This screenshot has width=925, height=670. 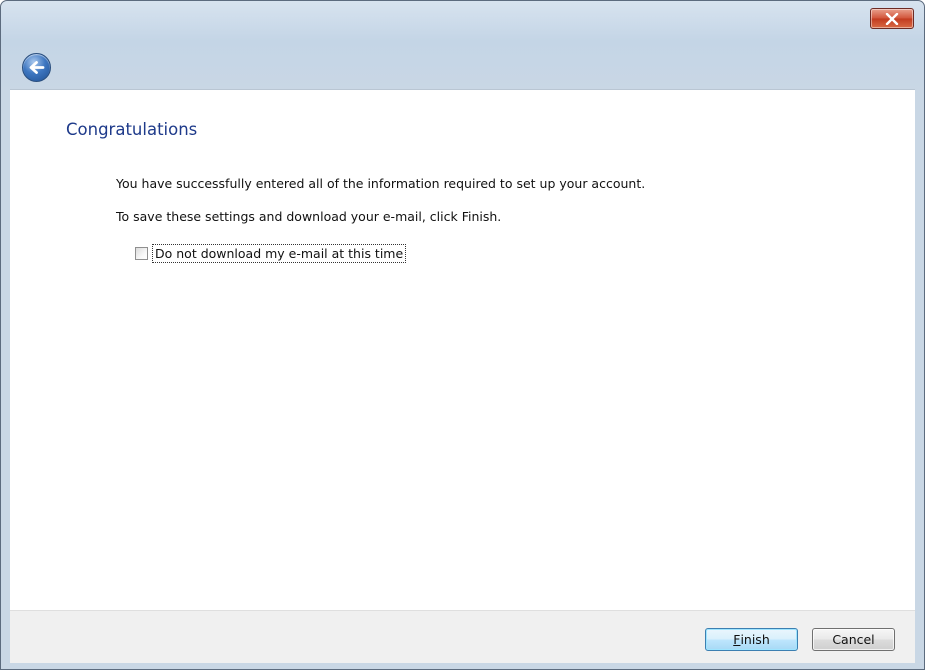 I want to click on close-button, so click(x=892, y=18).